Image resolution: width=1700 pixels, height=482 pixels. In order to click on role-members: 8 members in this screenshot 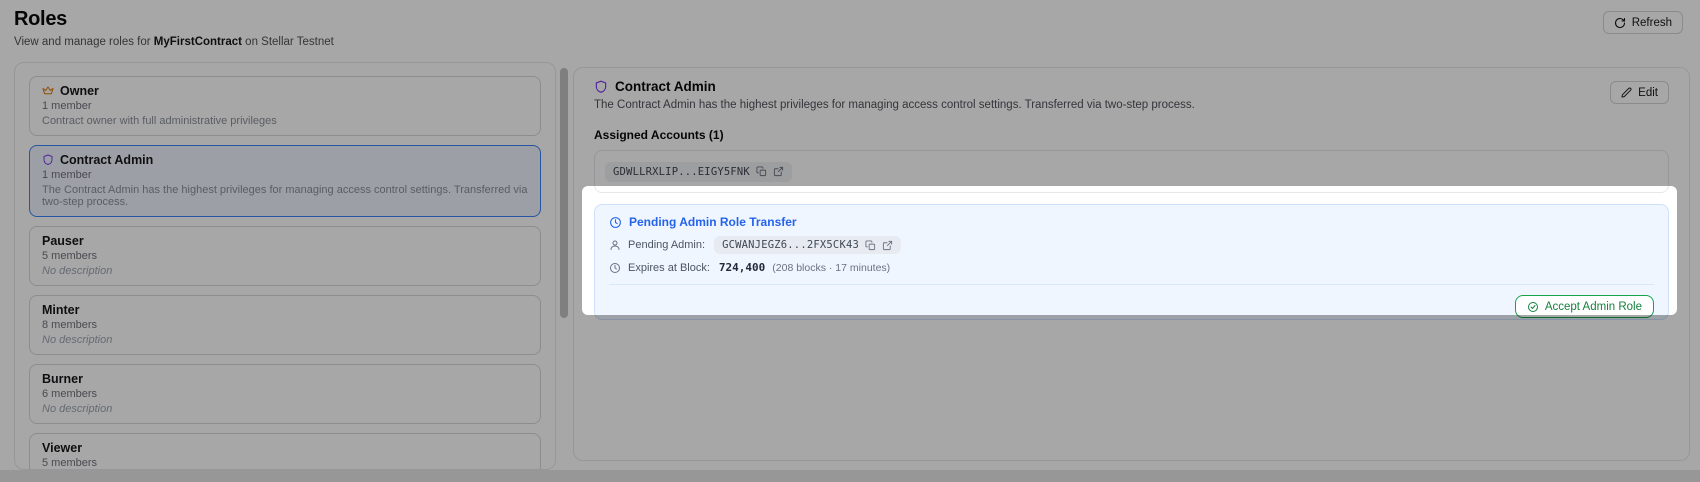, I will do `click(70, 325)`.